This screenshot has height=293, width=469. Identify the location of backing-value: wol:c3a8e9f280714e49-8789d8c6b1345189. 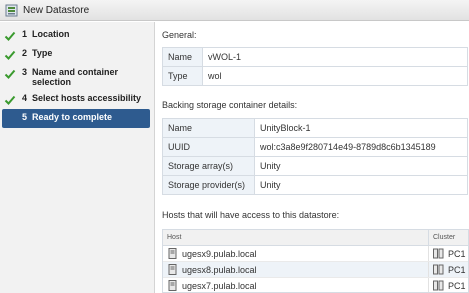
(361, 147).